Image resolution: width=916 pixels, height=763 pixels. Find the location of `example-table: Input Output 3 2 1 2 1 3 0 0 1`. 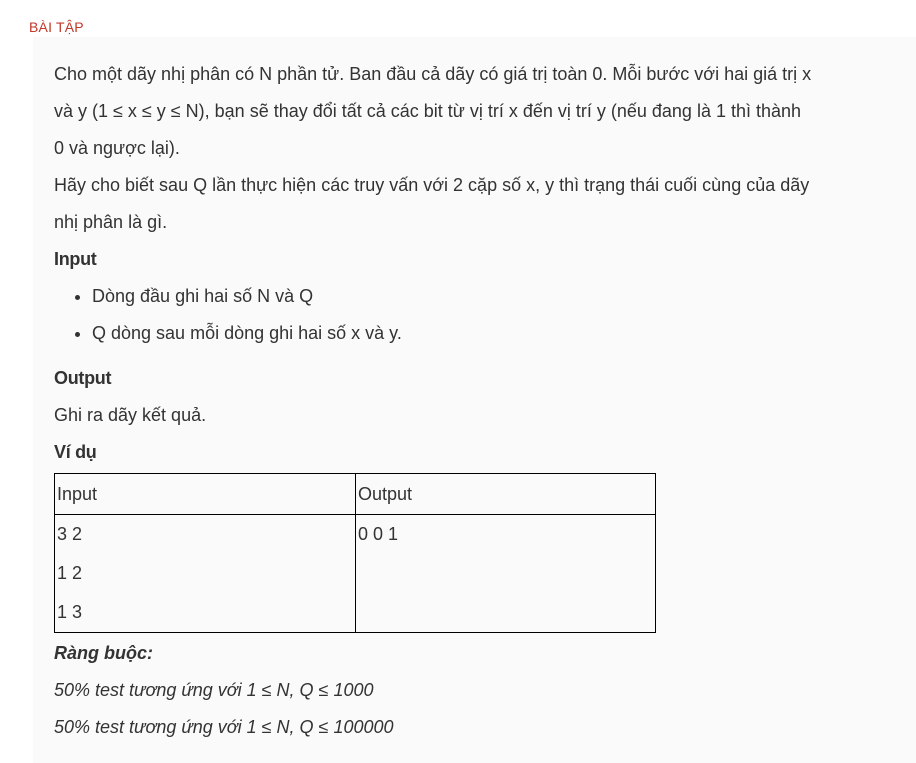

example-table: Input Output 3 2 1 2 1 3 0 0 1 is located at coordinates (355, 553).